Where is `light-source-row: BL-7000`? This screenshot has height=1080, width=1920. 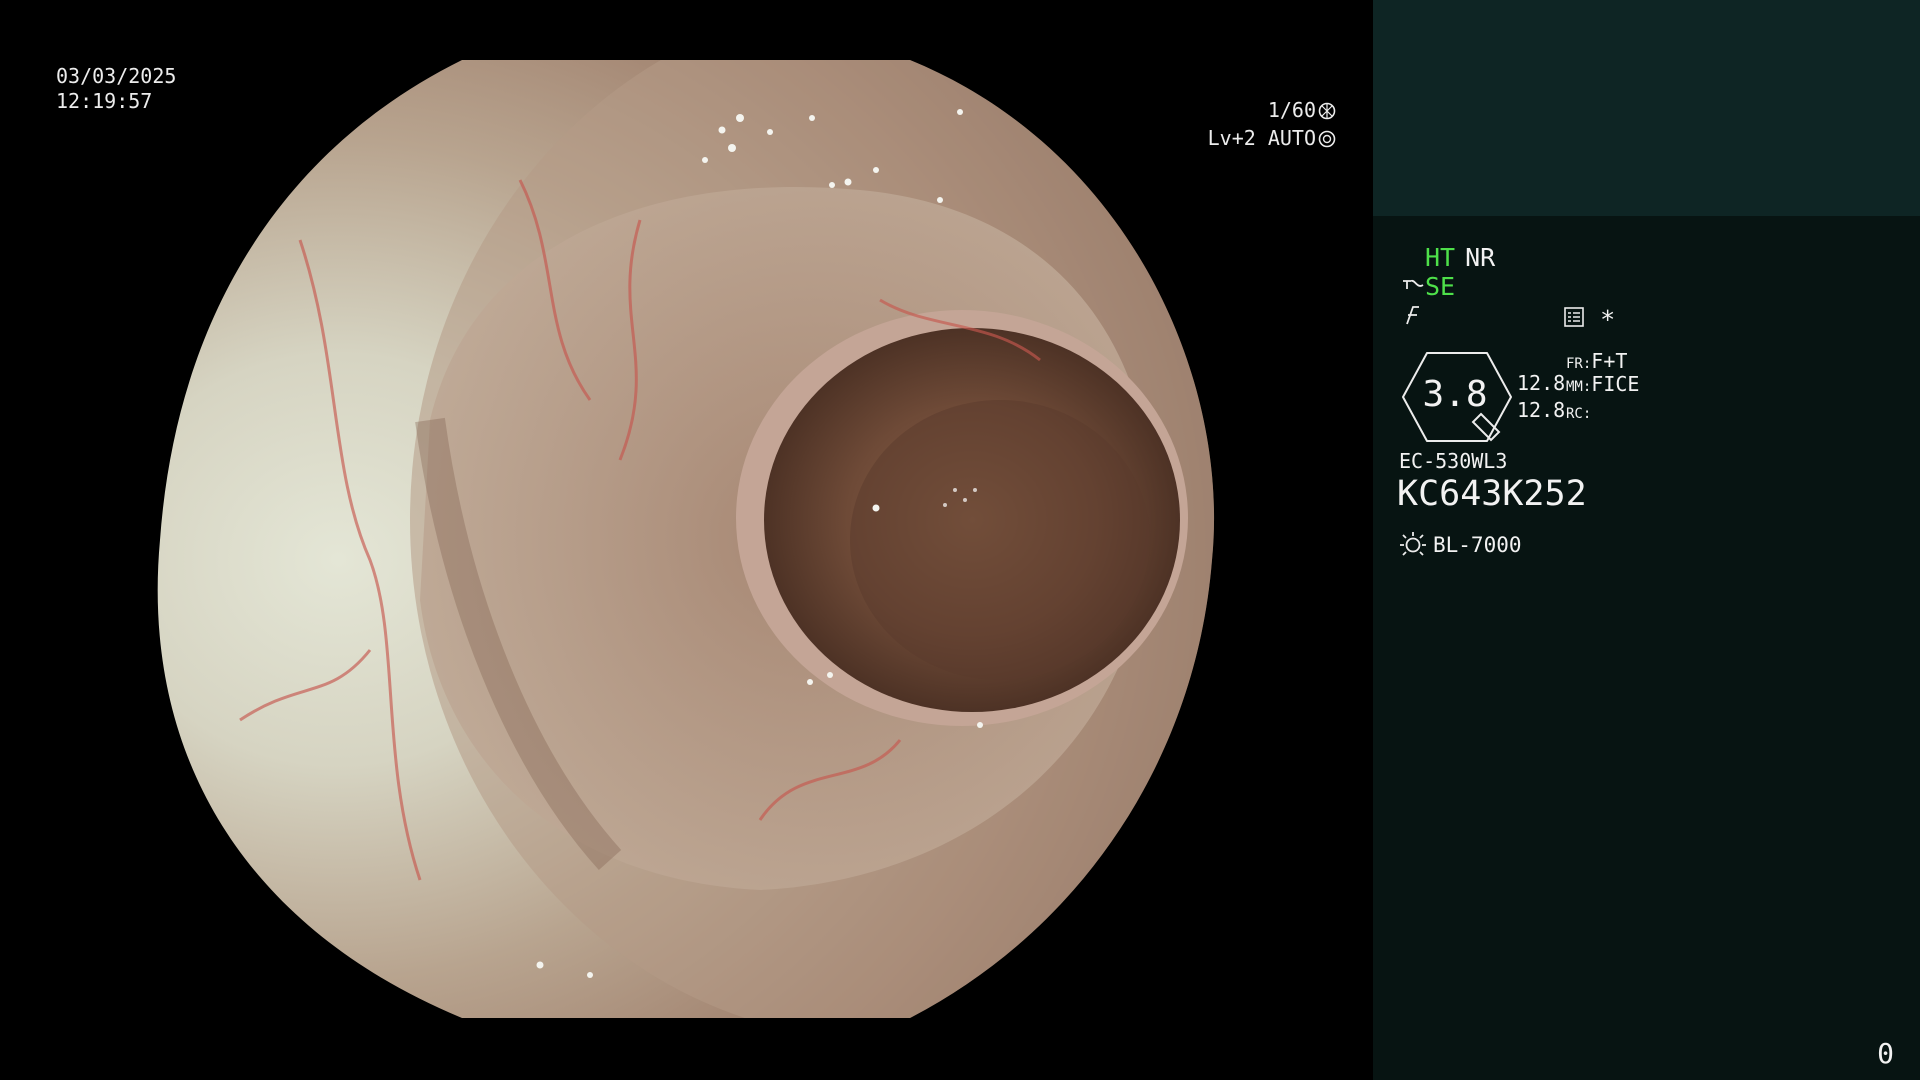
light-source-row: BL-7000 is located at coordinates (1460, 544).